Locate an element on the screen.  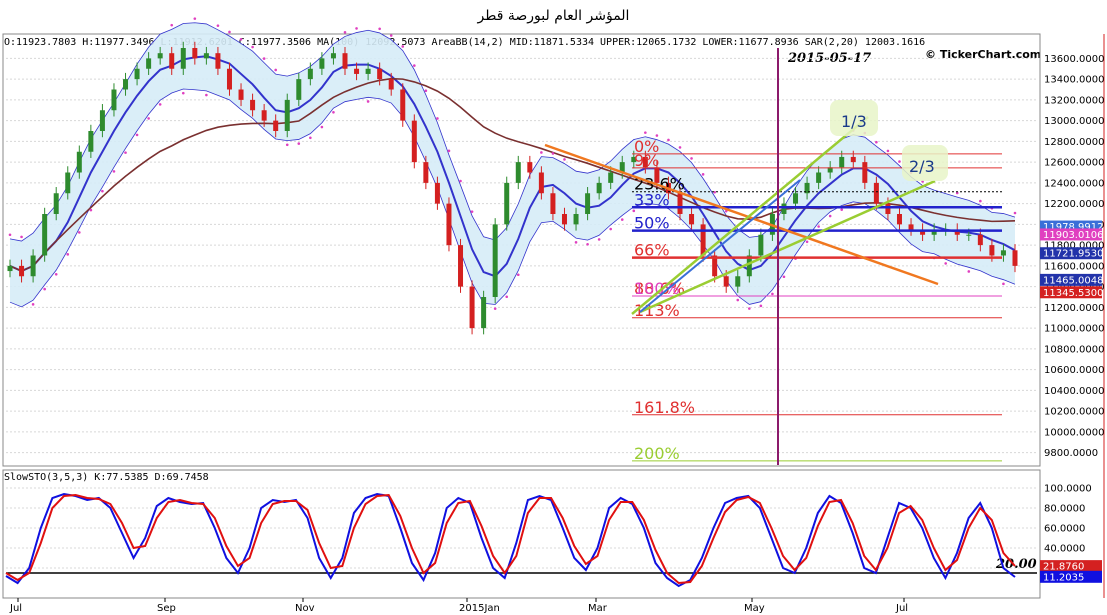
fib-level-label: 200% is located at coordinates (657, 453).